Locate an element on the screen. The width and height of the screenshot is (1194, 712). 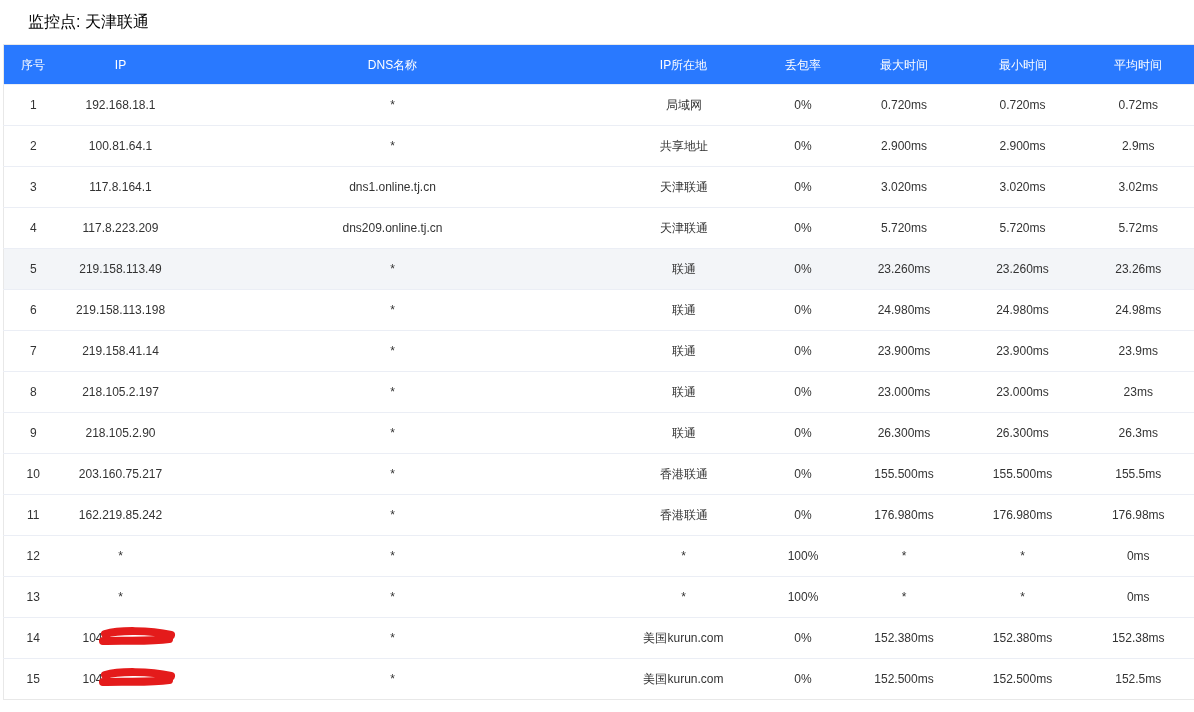
table-cell: 5.720ms is located at coordinates (904, 228).